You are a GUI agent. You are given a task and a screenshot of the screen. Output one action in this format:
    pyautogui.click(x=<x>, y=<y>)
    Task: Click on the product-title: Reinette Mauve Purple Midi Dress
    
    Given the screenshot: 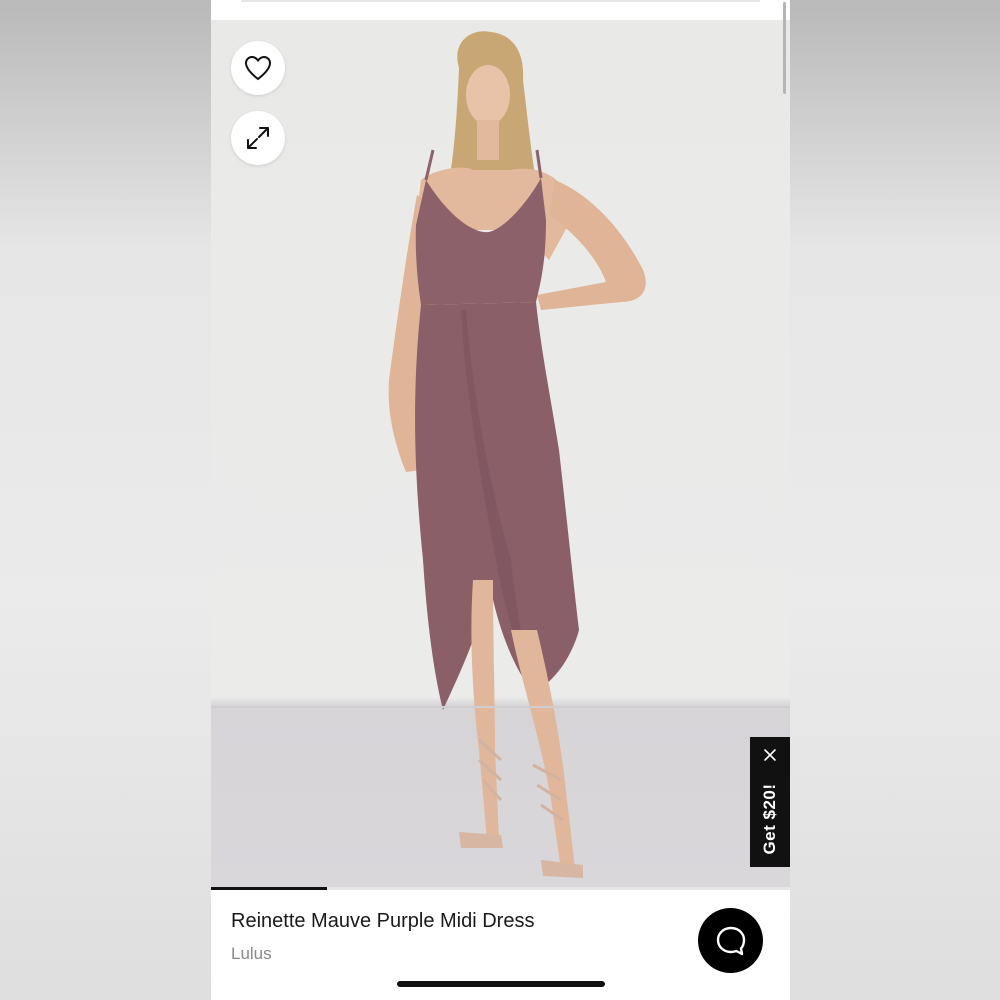 What is the action you would take?
    pyautogui.click(x=383, y=921)
    